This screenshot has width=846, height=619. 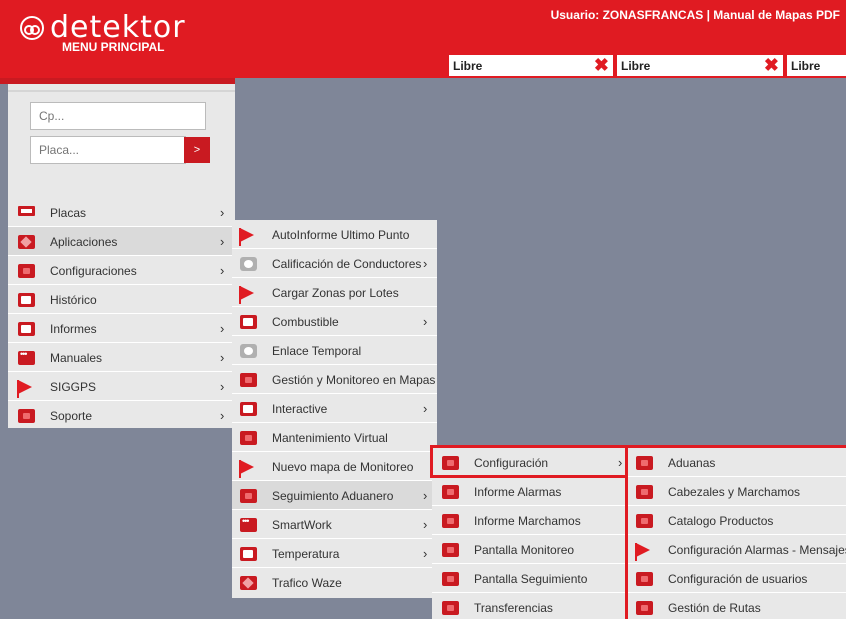 What do you see at coordinates (73, 328) in the screenshot?
I see `main-menu-item-label: Informes` at bounding box center [73, 328].